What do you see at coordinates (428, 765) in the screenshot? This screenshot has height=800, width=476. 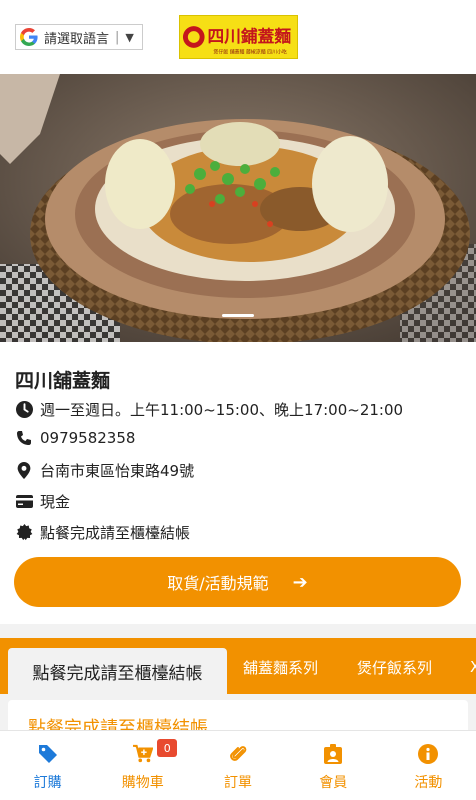 I see `nav-events: 活動` at bounding box center [428, 765].